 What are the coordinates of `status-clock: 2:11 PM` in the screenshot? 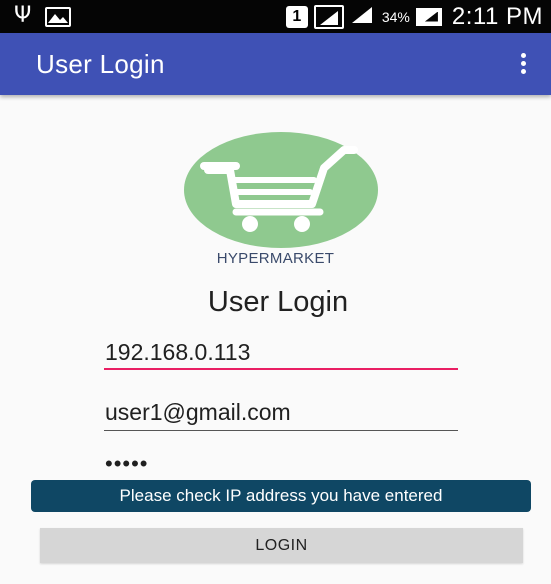 It's located at (497, 16).